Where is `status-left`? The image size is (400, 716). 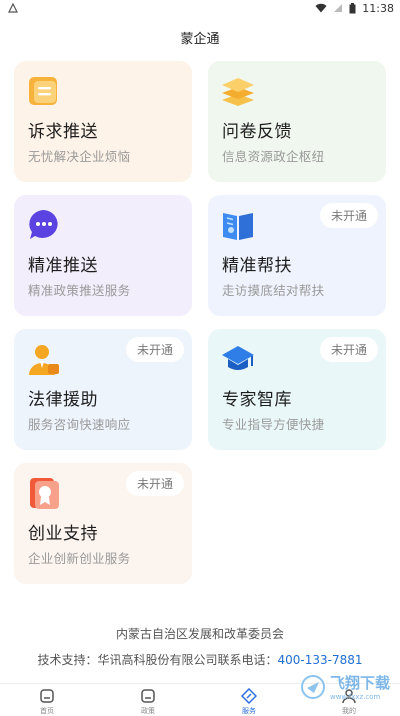
status-left is located at coordinates (13, 8).